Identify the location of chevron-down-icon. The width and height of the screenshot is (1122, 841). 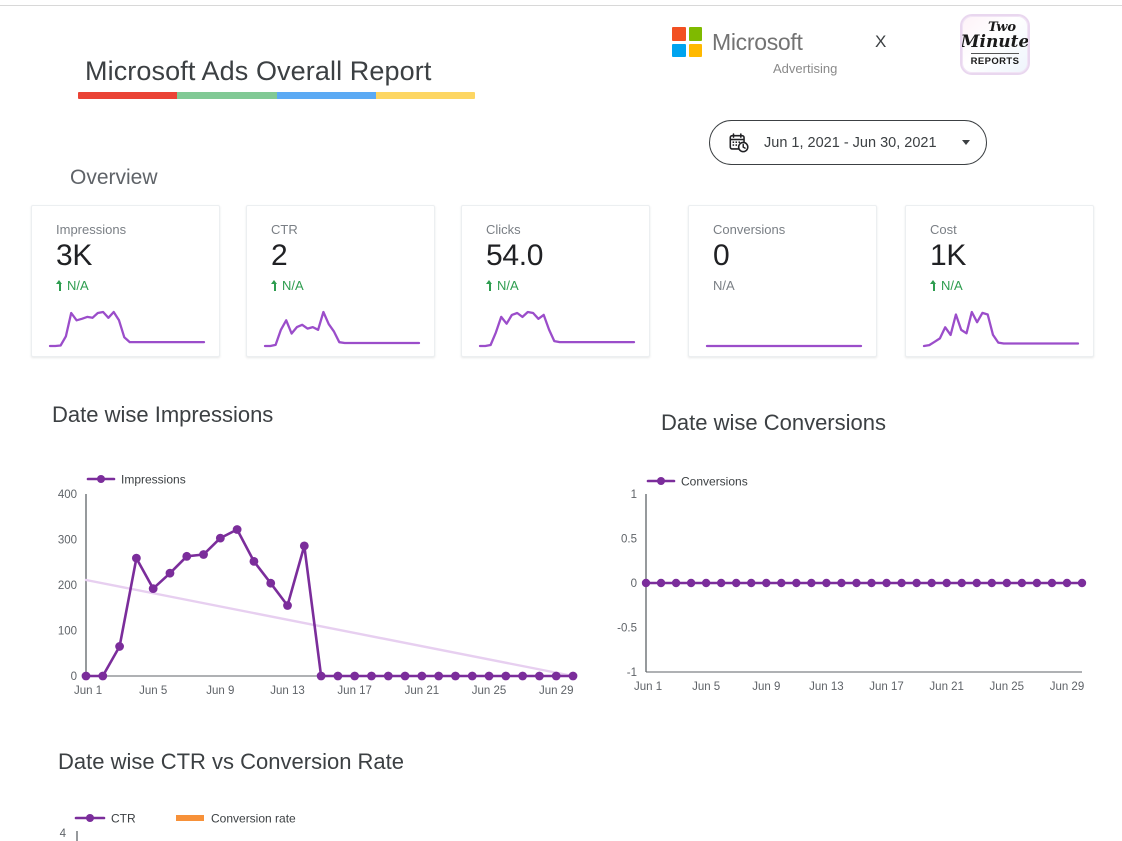
(966, 142).